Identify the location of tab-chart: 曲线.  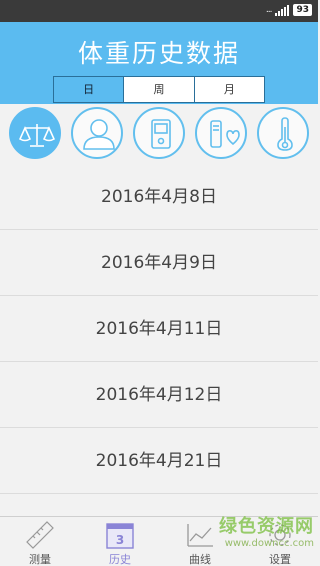
(200, 541).